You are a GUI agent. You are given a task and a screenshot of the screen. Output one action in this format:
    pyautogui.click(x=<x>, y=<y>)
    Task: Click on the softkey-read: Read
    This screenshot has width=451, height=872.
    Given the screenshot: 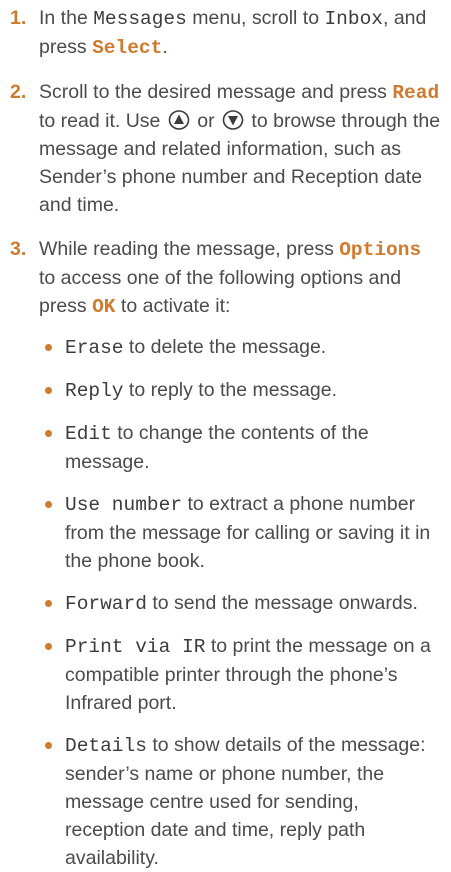 What is the action you would take?
    pyautogui.click(x=416, y=93)
    